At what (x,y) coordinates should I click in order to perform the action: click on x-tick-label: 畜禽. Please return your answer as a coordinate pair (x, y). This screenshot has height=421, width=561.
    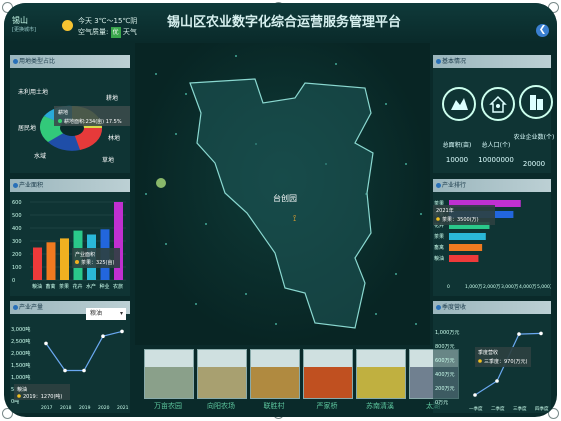
    Looking at the image, I should click on (51, 286).